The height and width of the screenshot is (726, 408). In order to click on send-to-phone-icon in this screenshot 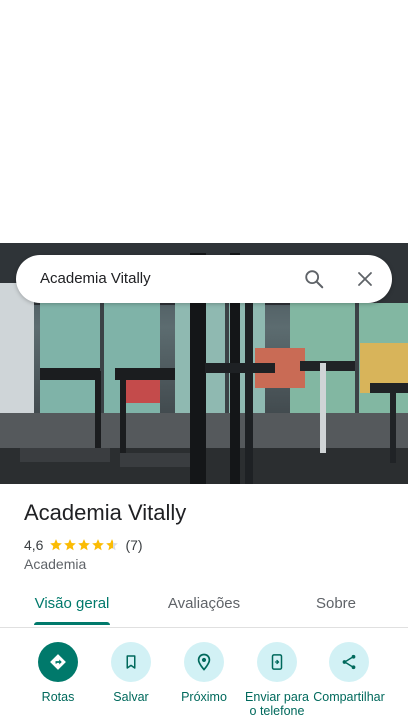, I will do `click(277, 662)`.